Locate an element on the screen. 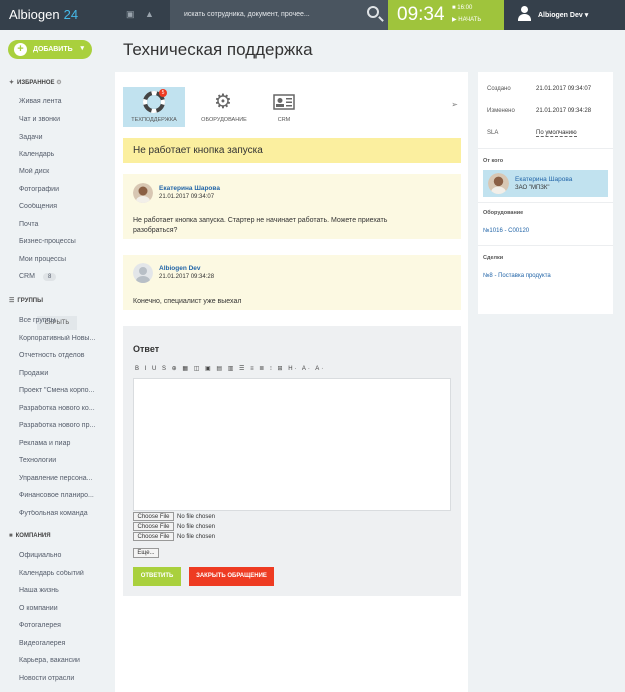 The image size is (625, 692). add-button: + ДОБАВИТЬ ▾ is located at coordinates (50, 49).